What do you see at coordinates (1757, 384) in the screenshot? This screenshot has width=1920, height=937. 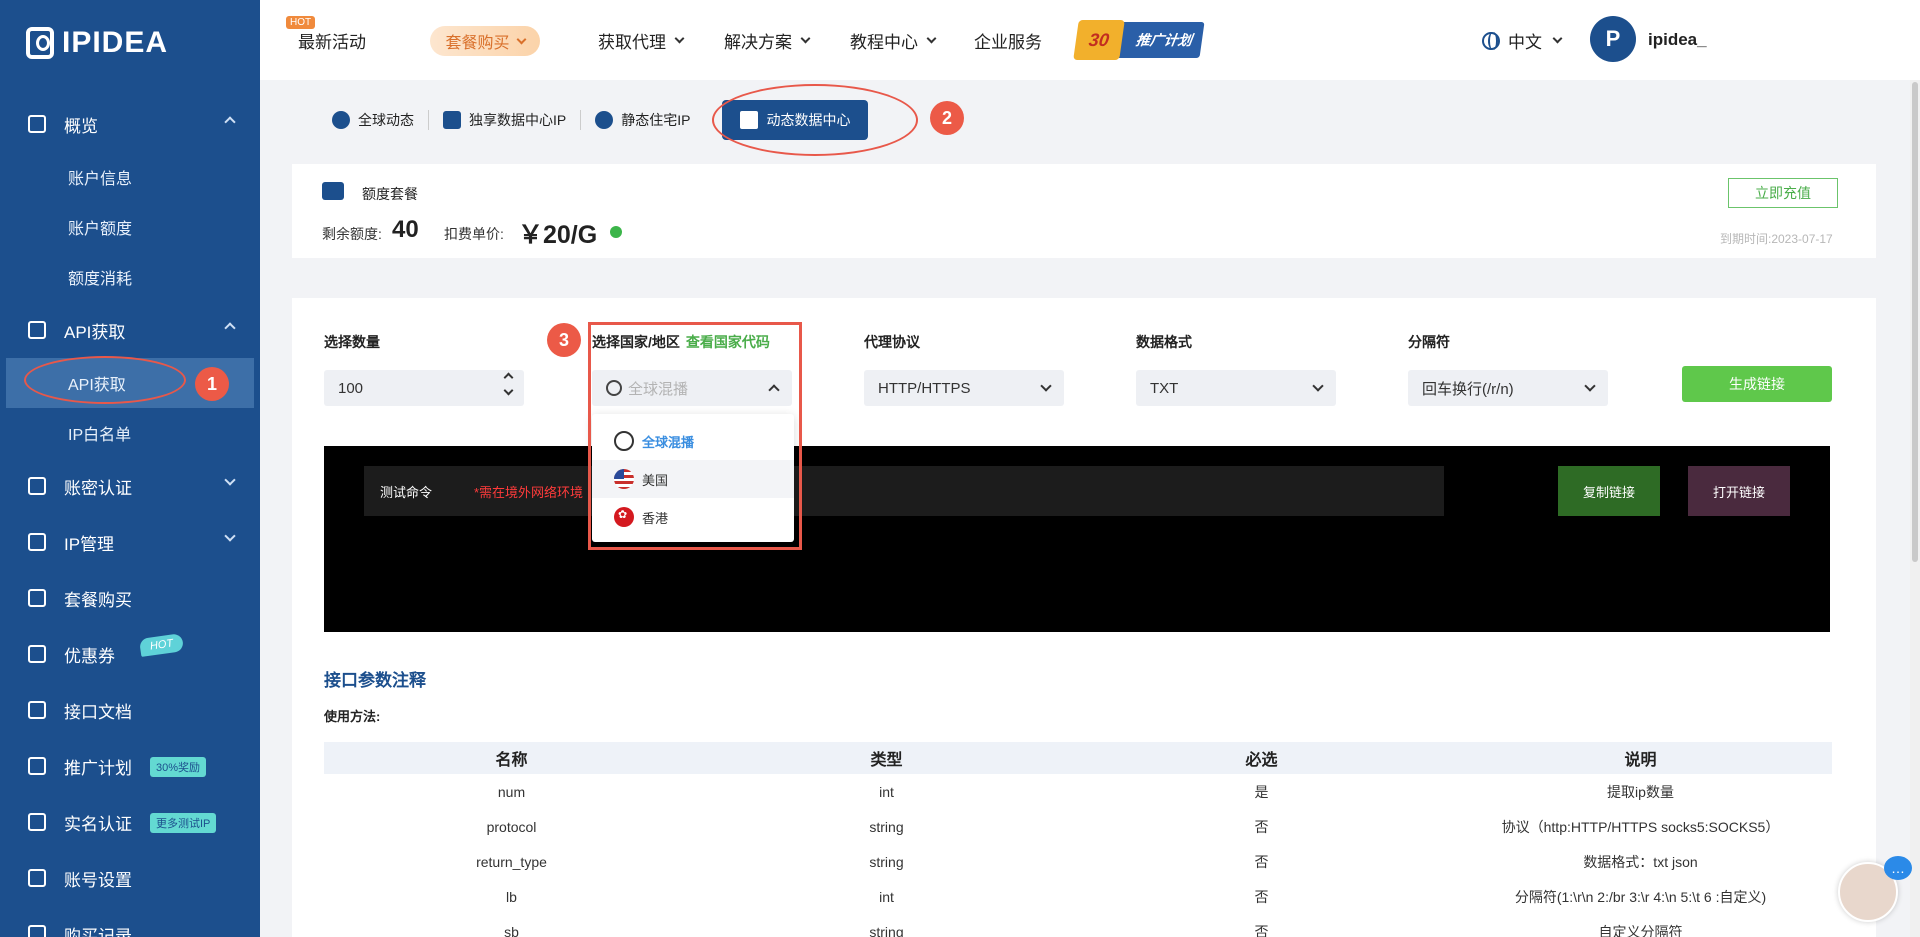 I see `generate-link-button: 生成链接` at bounding box center [1757, 384].